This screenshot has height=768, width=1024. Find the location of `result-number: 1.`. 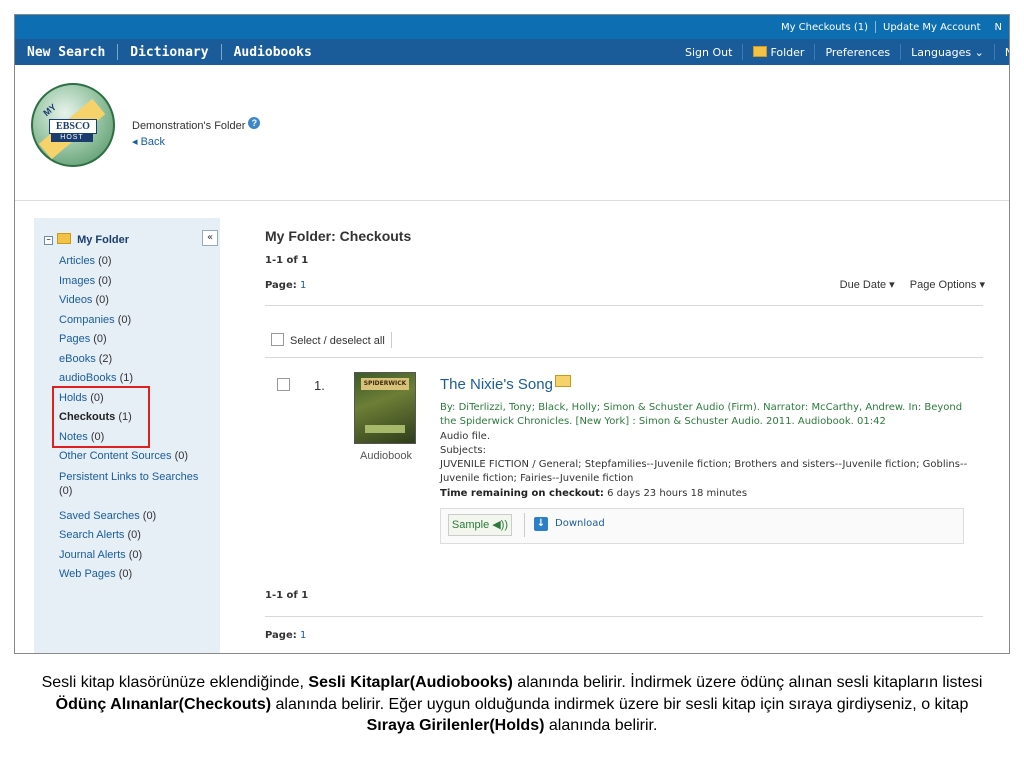

result-number: 1. is located at coordinates (319, 385).